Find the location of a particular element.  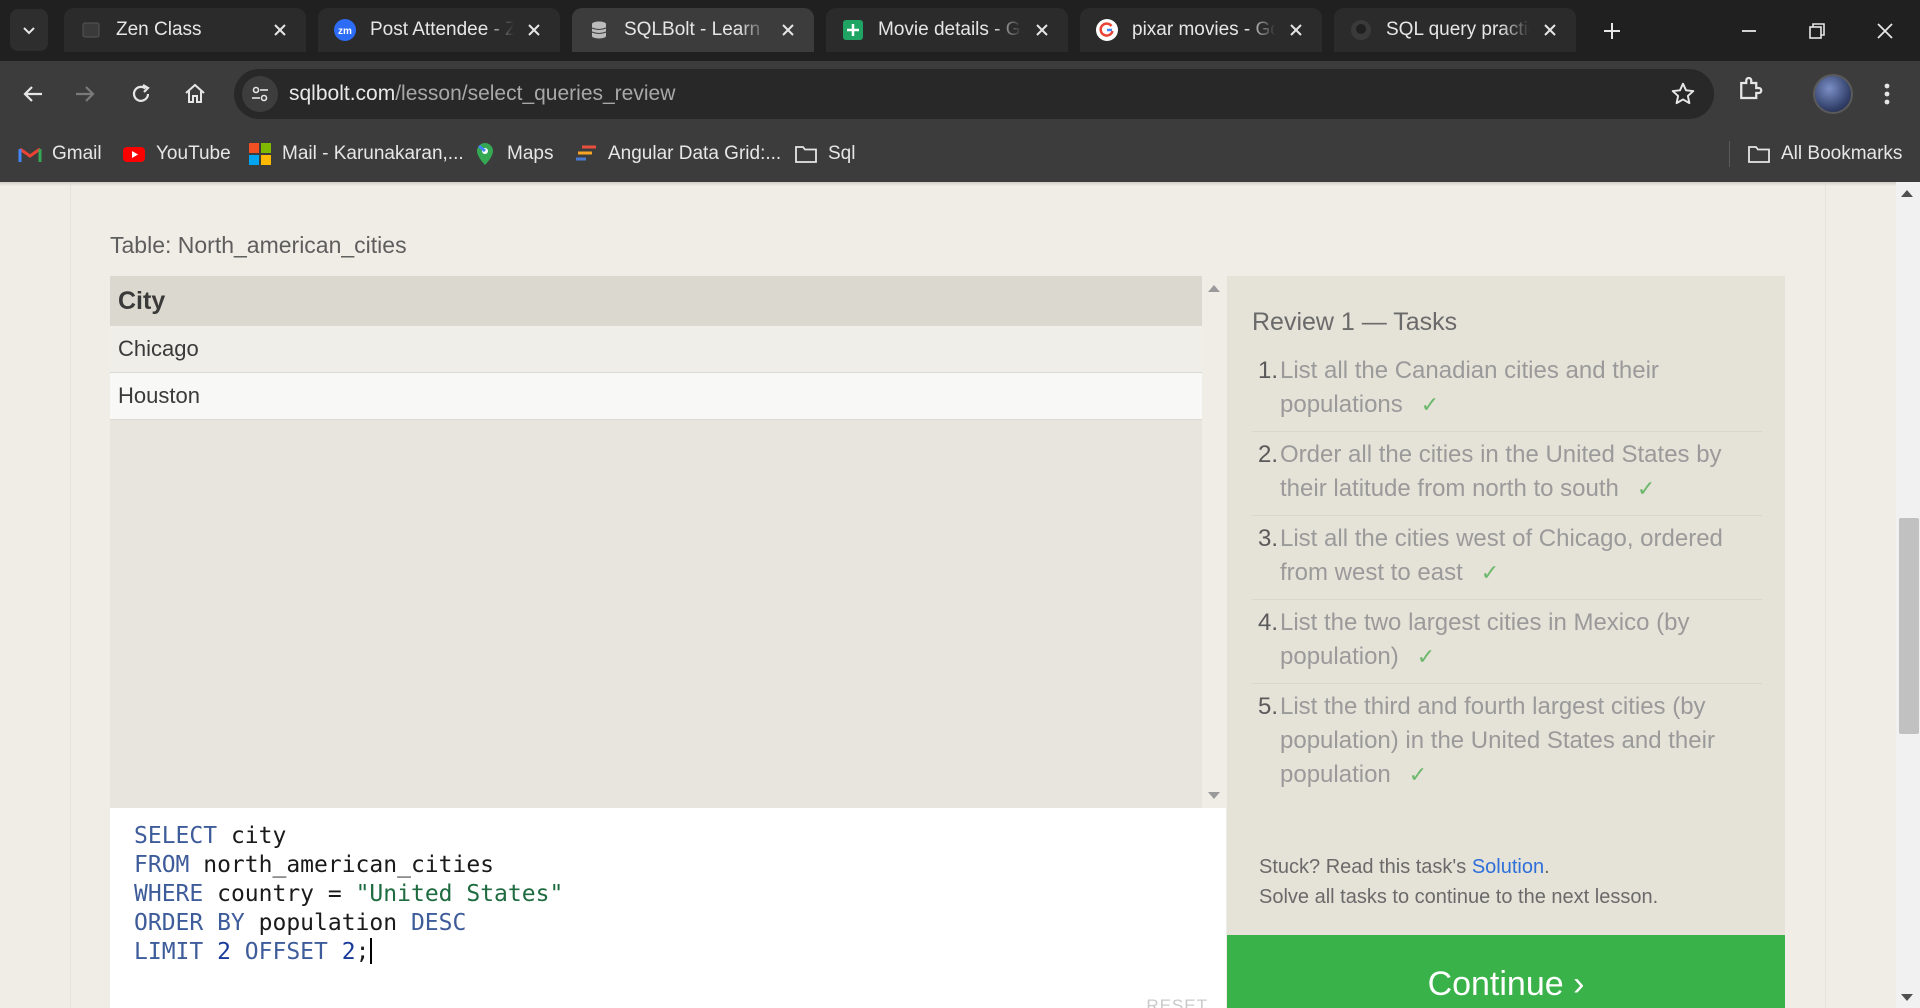

restore-button is located at coordinates (1817, 30).